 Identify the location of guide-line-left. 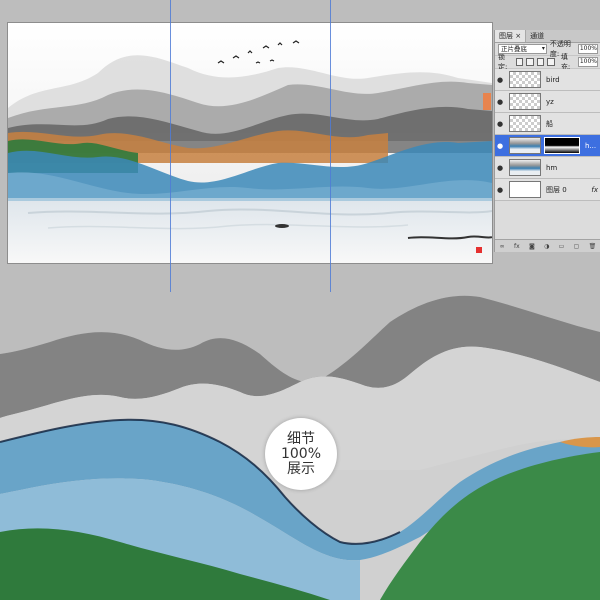
(170, 146).